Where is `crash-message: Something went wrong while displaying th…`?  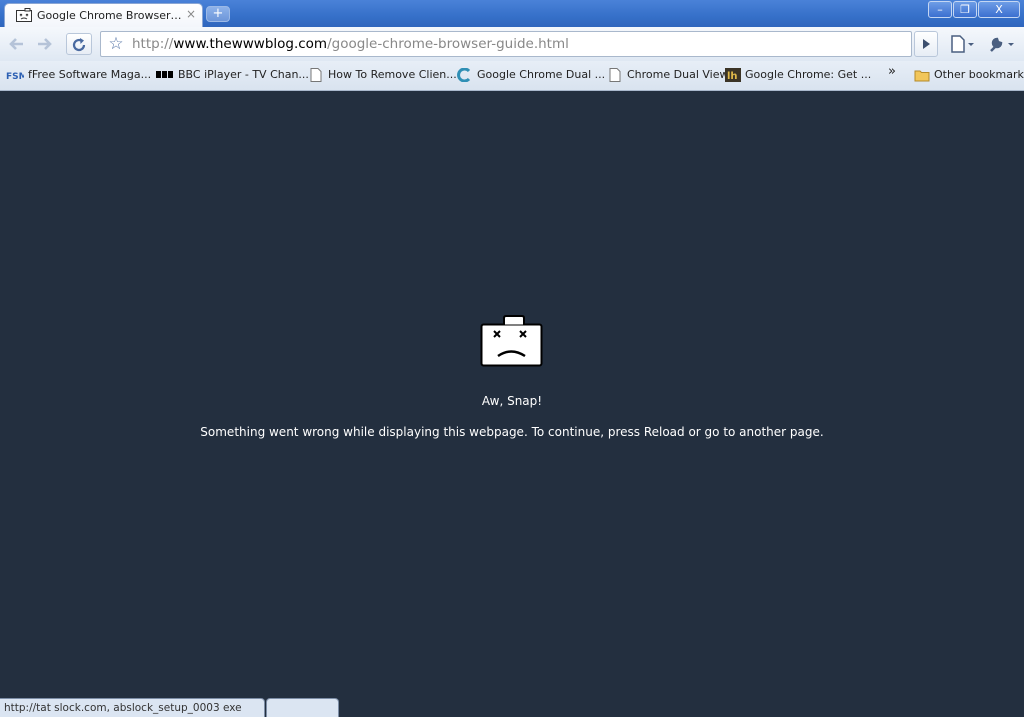 crash-message: Something went wrong while displaying th… is located at coordinates (512, 432).